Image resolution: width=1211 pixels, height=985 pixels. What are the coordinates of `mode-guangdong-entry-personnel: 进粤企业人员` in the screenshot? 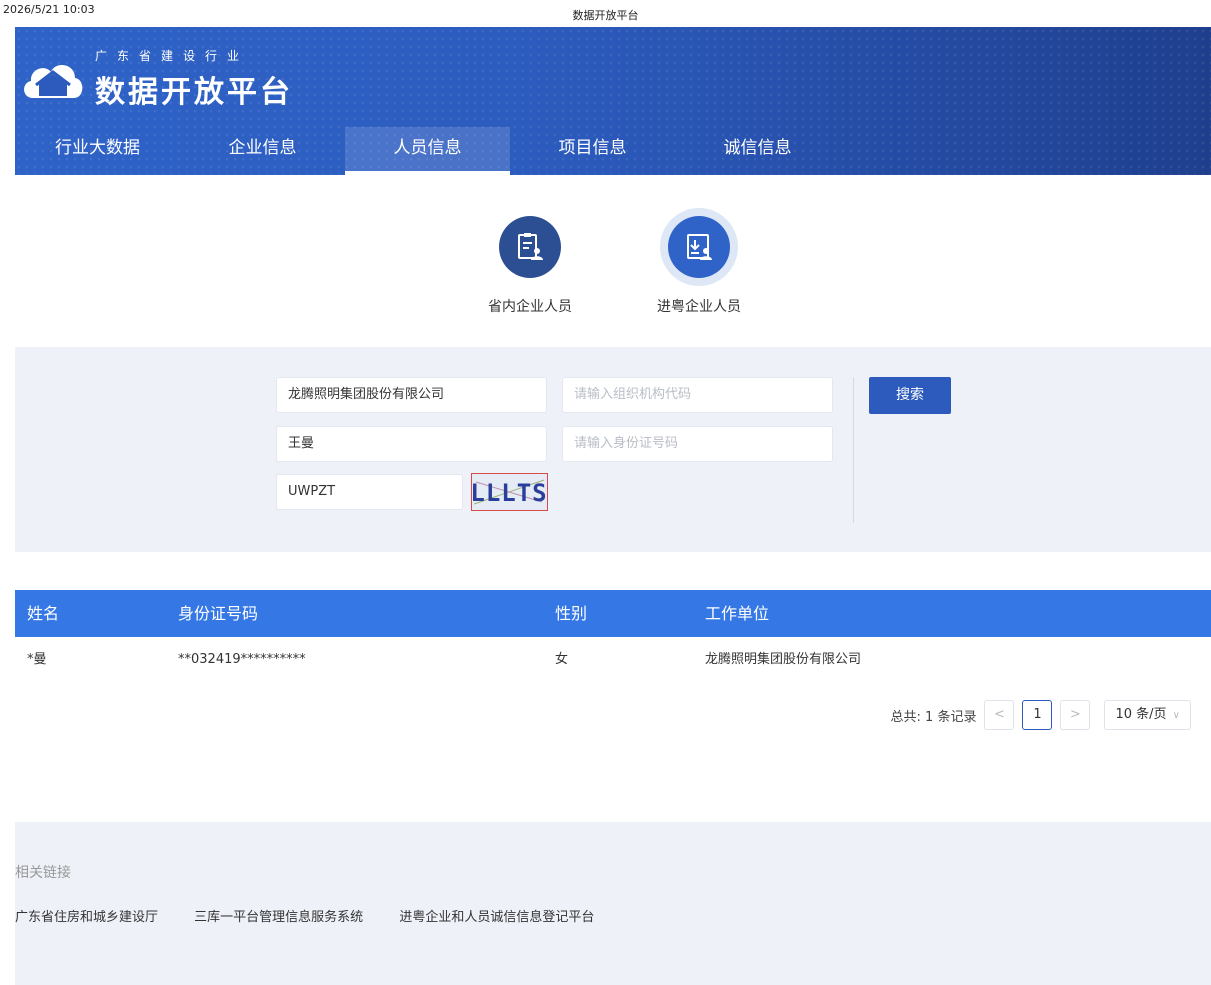 It's located at (699, 262).